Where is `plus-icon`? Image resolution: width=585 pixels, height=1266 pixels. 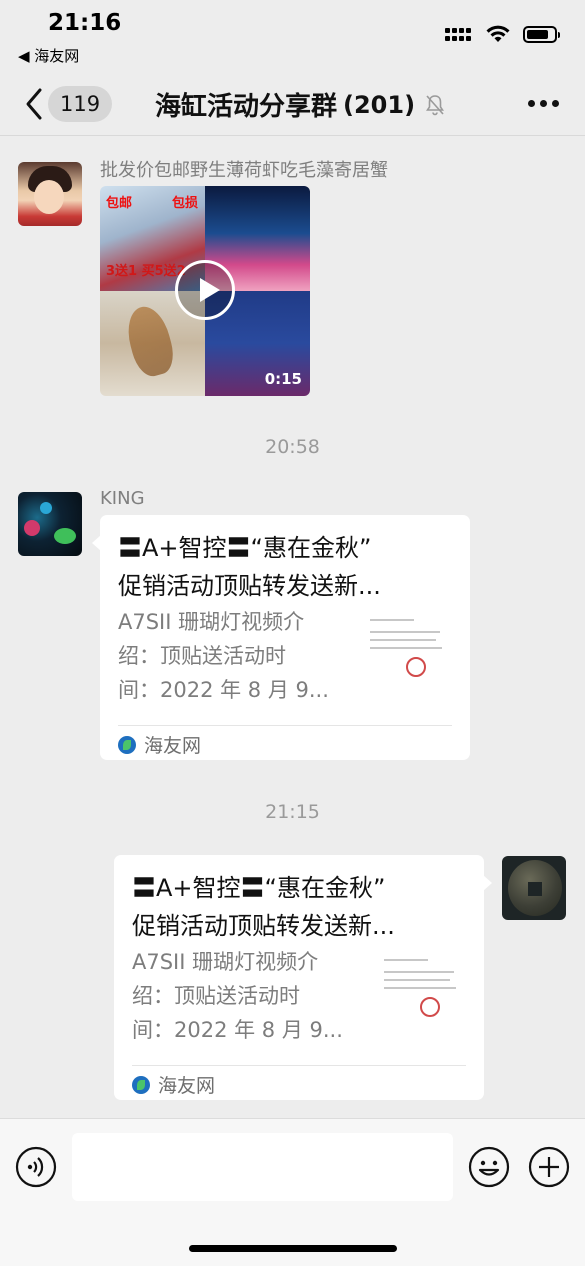
plus-icon is located at coordinates (549, 1167).